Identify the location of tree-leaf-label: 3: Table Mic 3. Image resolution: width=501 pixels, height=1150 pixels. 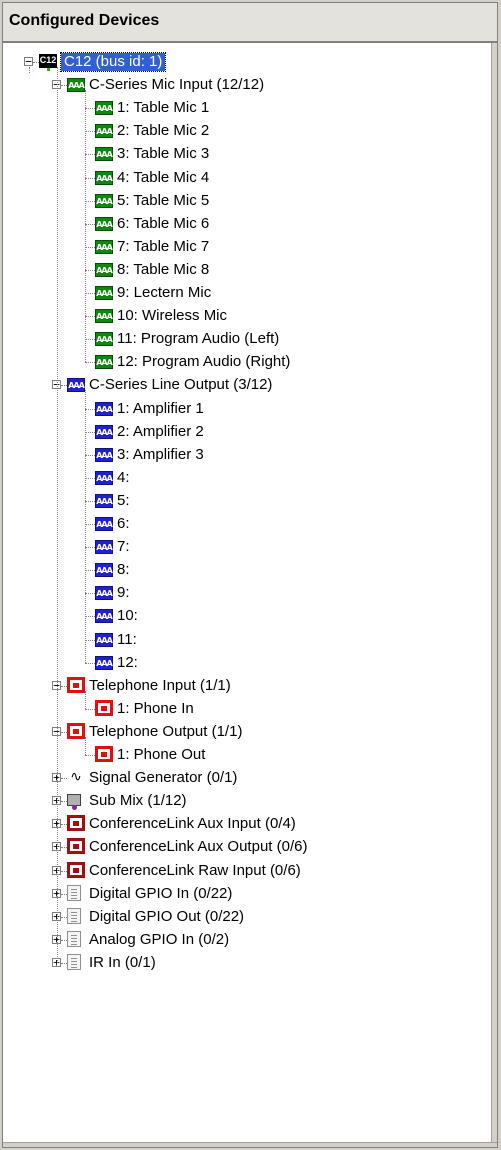
(163, 154).